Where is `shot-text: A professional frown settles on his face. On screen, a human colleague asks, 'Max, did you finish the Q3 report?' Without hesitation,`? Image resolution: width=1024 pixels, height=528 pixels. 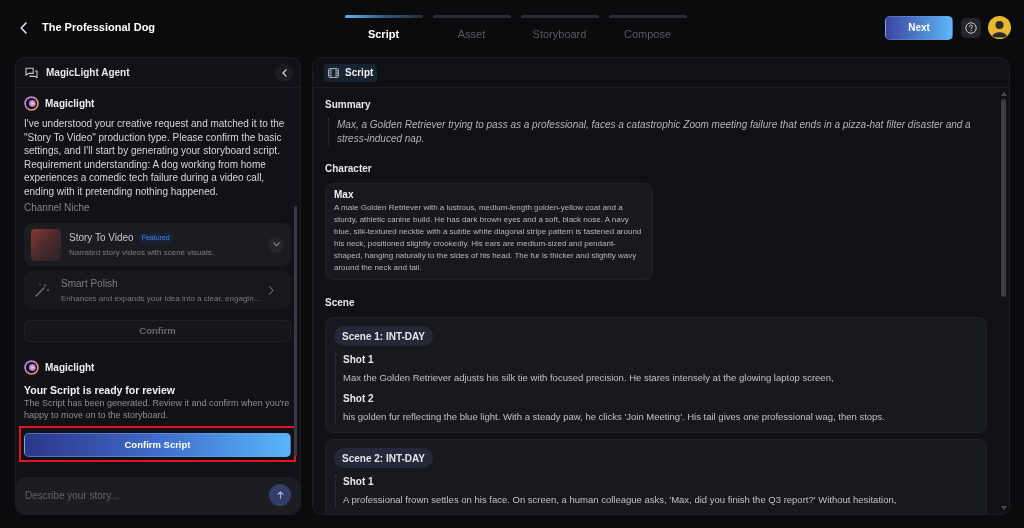 shot-text: A professional frown settles on his face. On screen, a human colleague asks, 'Max, did you finish the Q3 report?' Without hesitation, is located at coordinates (620, 500).